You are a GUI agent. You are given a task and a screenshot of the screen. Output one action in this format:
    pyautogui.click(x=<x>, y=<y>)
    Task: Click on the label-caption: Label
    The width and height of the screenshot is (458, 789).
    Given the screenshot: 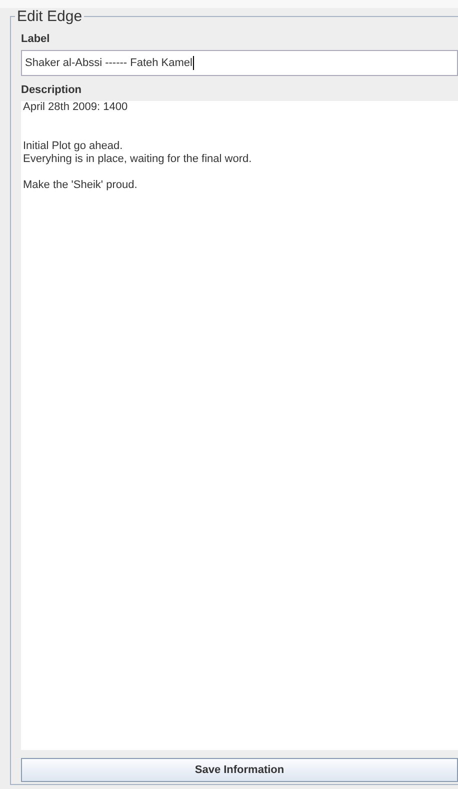 What is the action you would take?
    pyautogui.click(x=36, y=39)
    